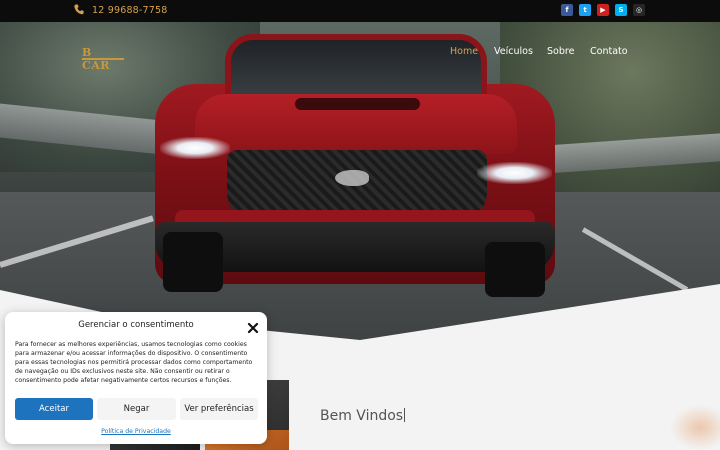 Image resolution: width=720 pixels, height=450 pixels. Describe the element at coordinates (352, 178) in the screenshot. I see `car-emblem` at that location.